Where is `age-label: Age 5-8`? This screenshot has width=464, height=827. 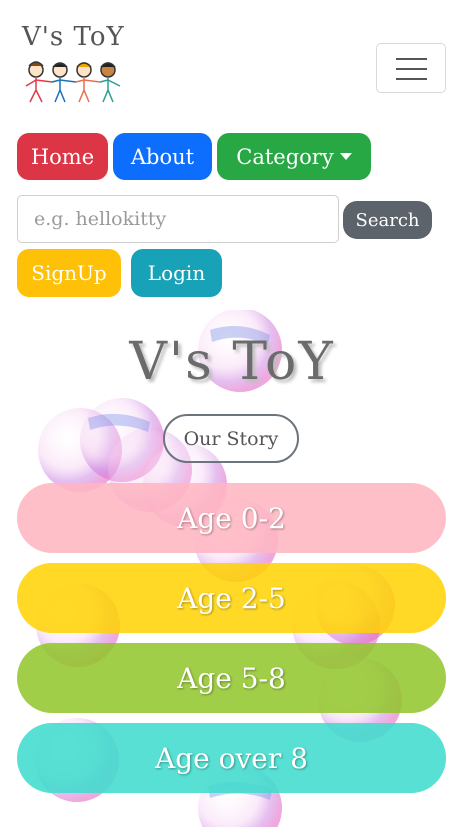 age-label: Age 5-8 is located at coordinates (231, 678).